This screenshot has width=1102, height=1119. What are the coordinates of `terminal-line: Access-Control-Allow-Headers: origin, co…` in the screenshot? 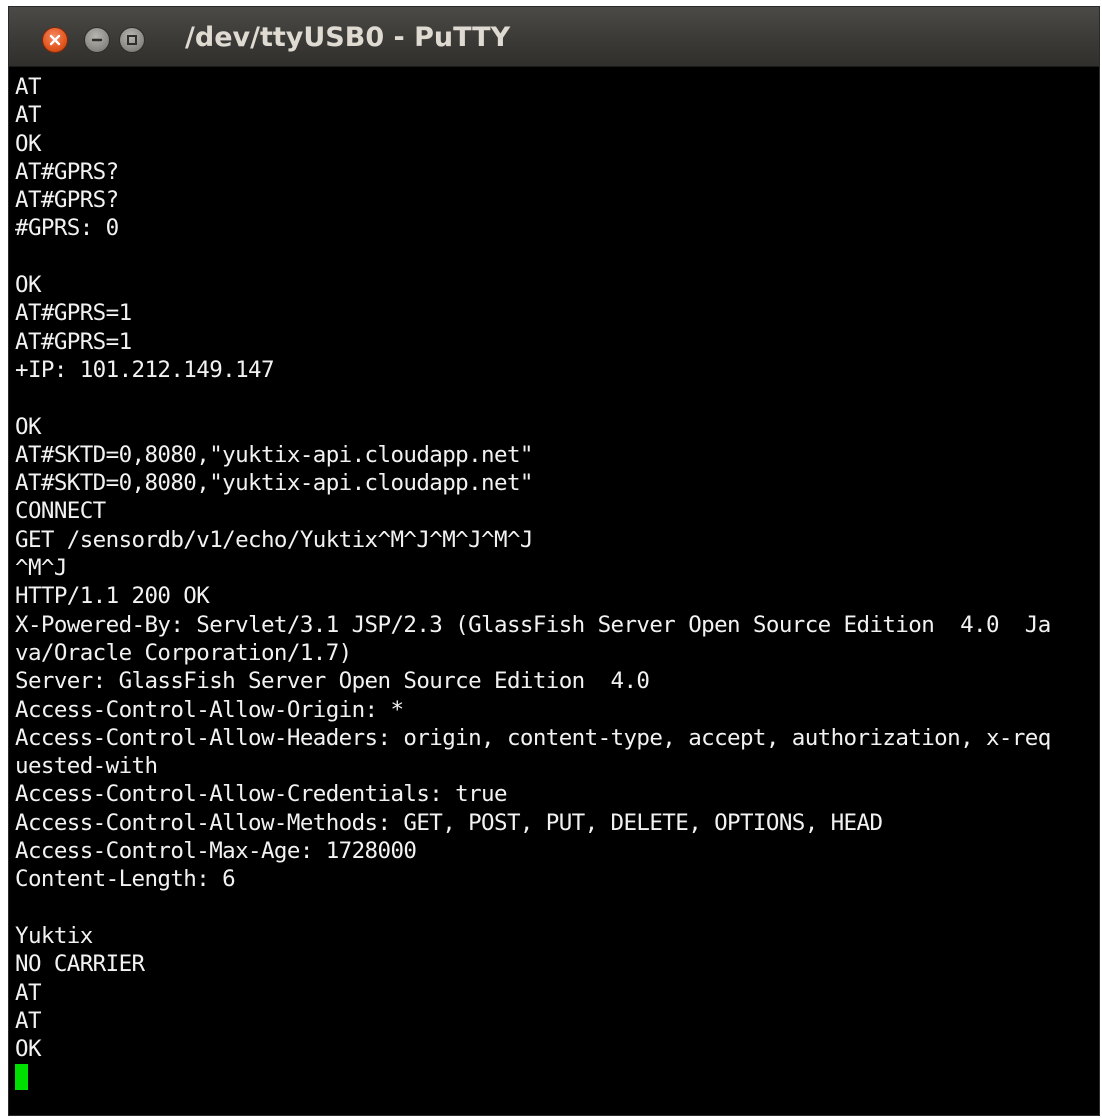 It's located at (533, 737).